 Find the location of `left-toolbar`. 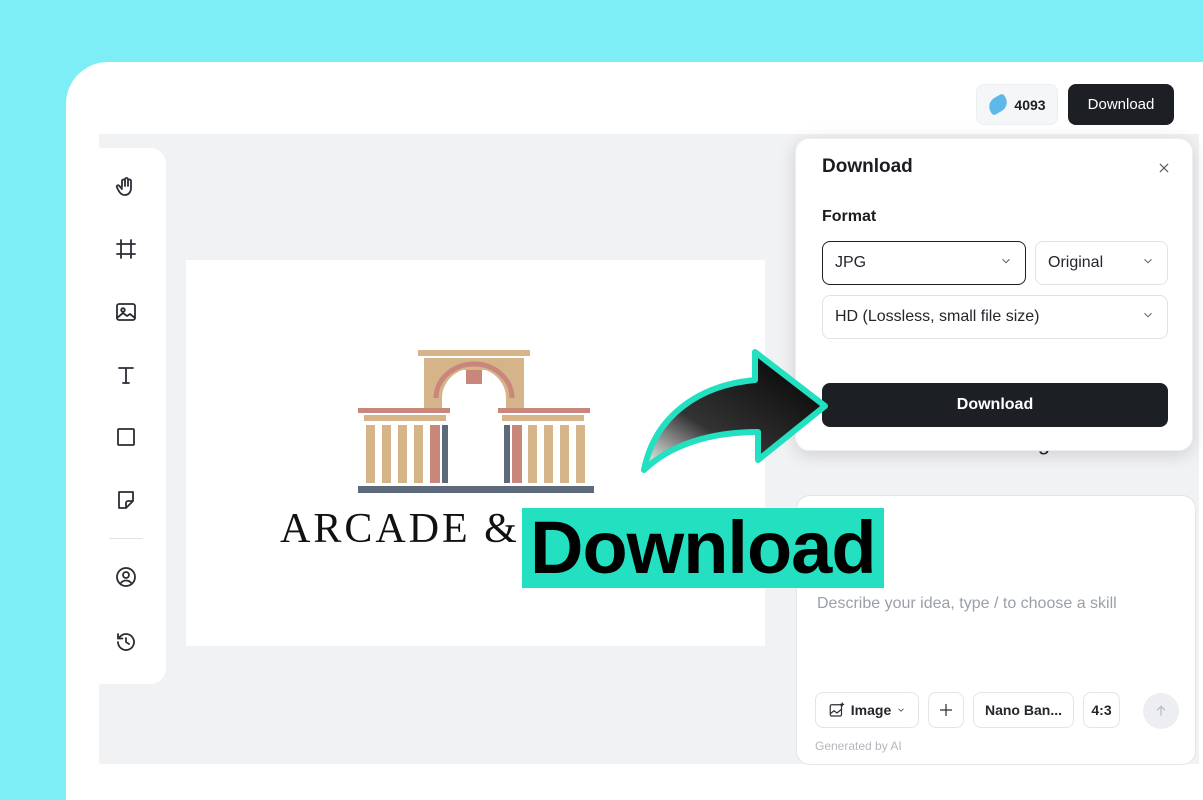

left-toolbar is located at coordinates (132, 416).